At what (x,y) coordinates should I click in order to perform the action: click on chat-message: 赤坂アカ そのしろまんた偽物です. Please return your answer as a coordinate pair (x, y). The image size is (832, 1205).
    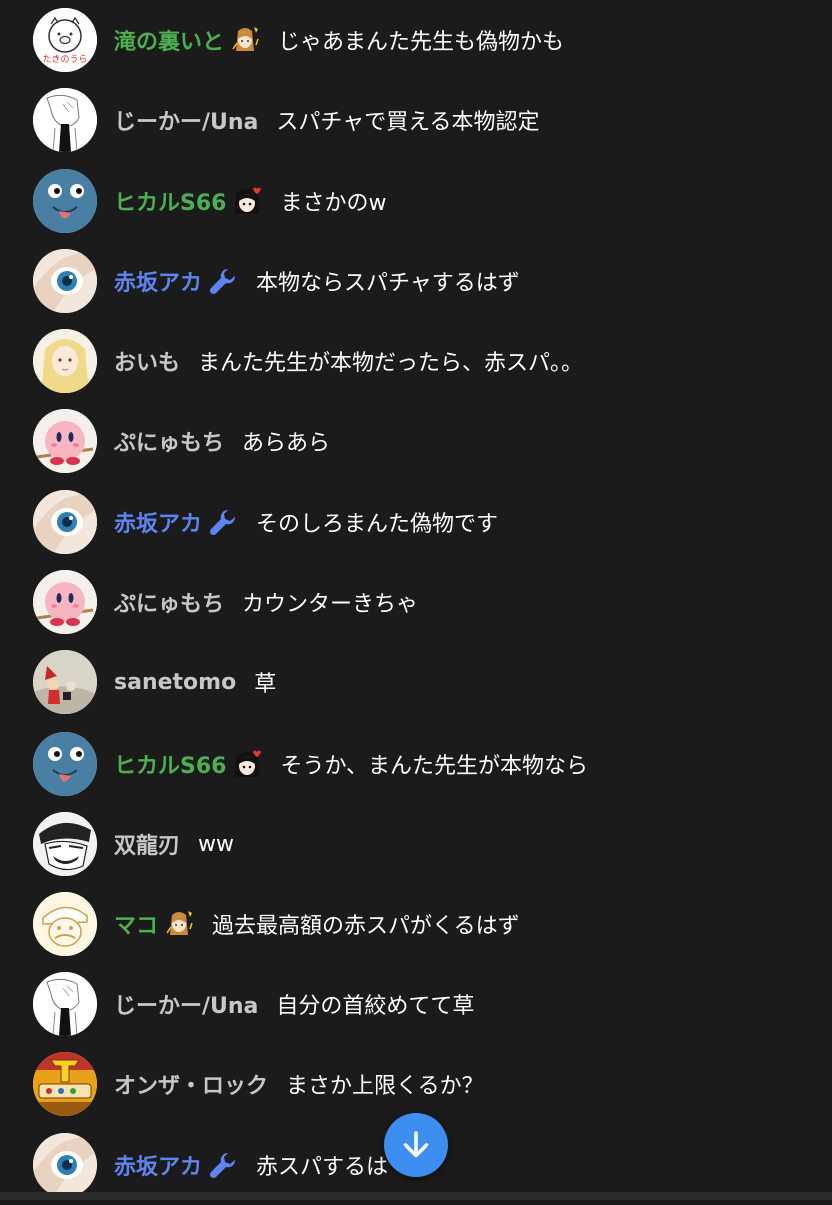
    Looking at the image, I should click on (416, 522).